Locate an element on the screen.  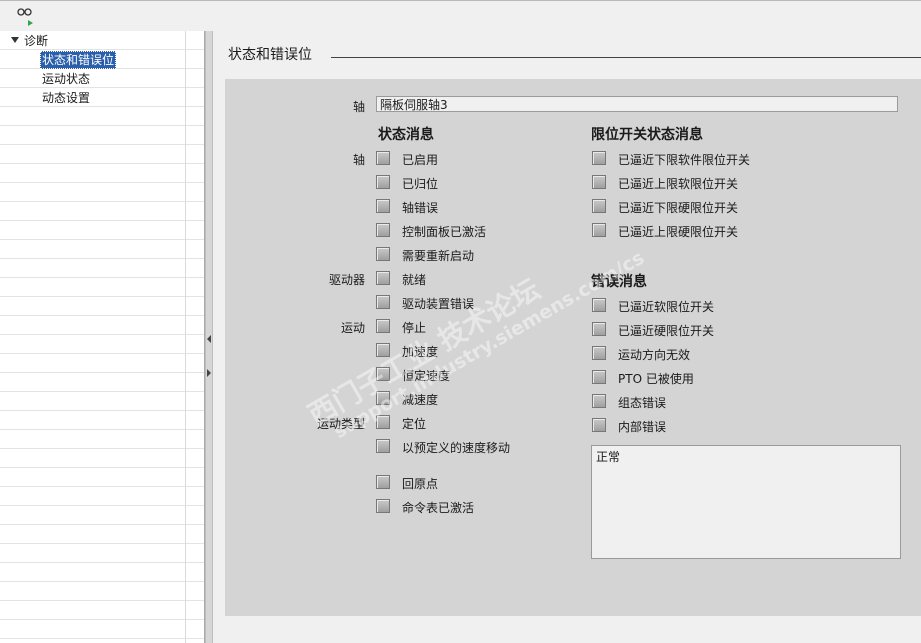
status-item-label: 已启用 is located at coordinates (420, 160).